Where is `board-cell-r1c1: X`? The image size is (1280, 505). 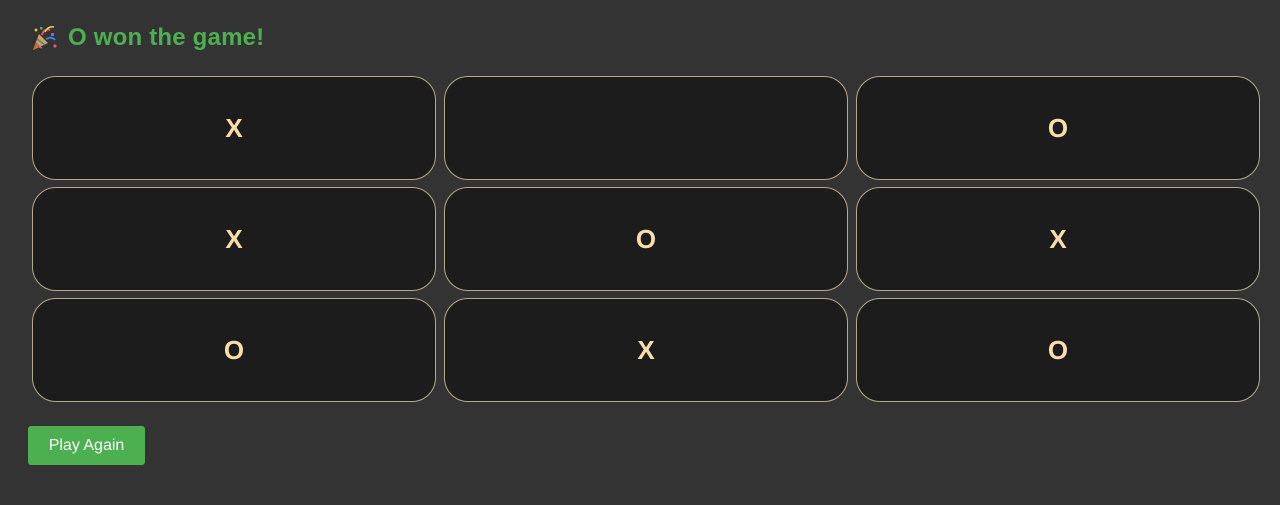
board-cell-r1c1: X is located at coordinates (234, 128).